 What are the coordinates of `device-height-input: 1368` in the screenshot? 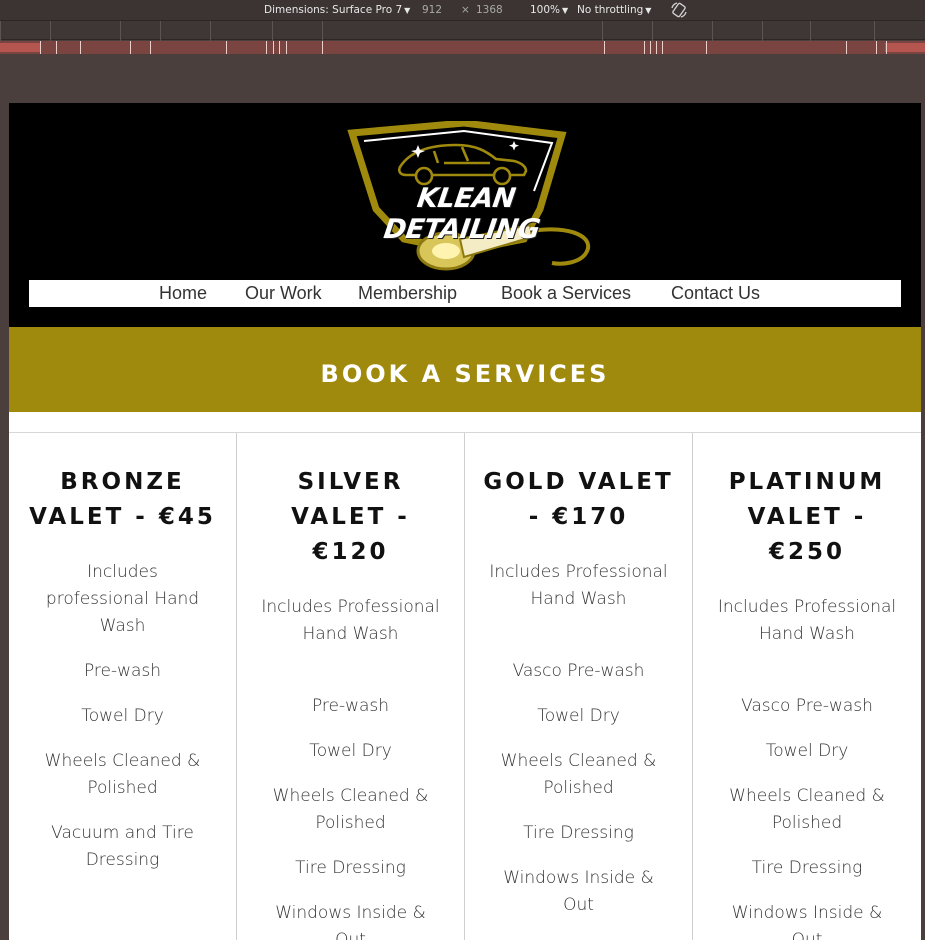 It's located at (489, 10).